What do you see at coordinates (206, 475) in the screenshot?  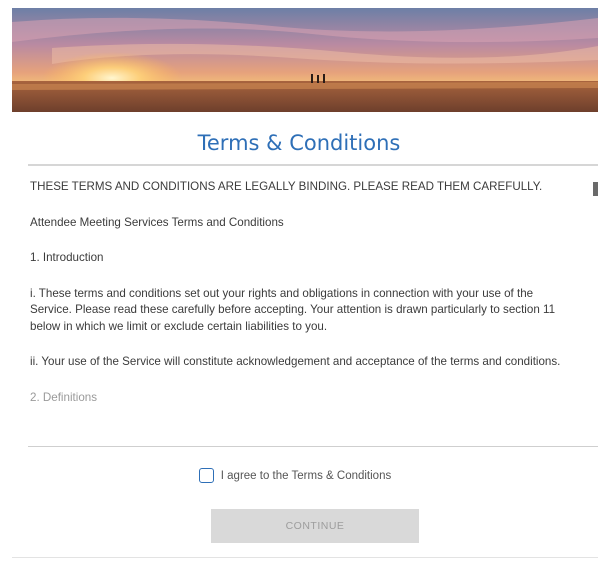 I see `agree-checkbox` at bounding box center [206, 475].